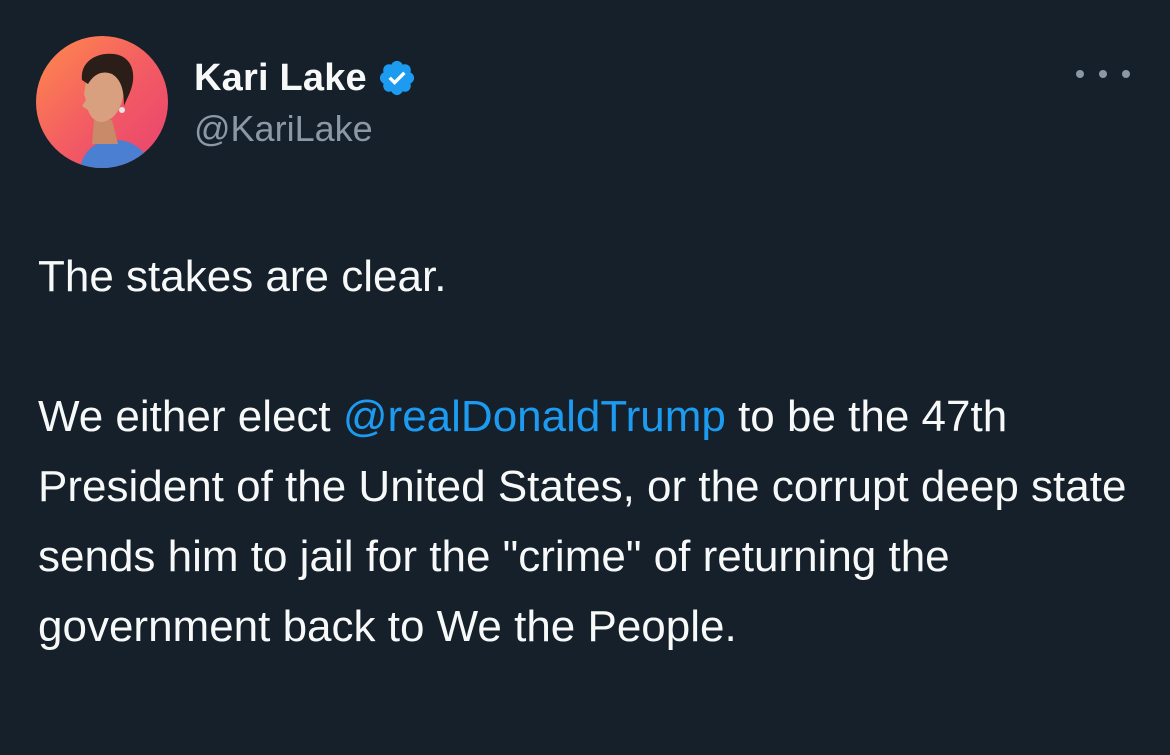  I want to click on tweet-text-before-mention: We either elect, so click(190, 416).